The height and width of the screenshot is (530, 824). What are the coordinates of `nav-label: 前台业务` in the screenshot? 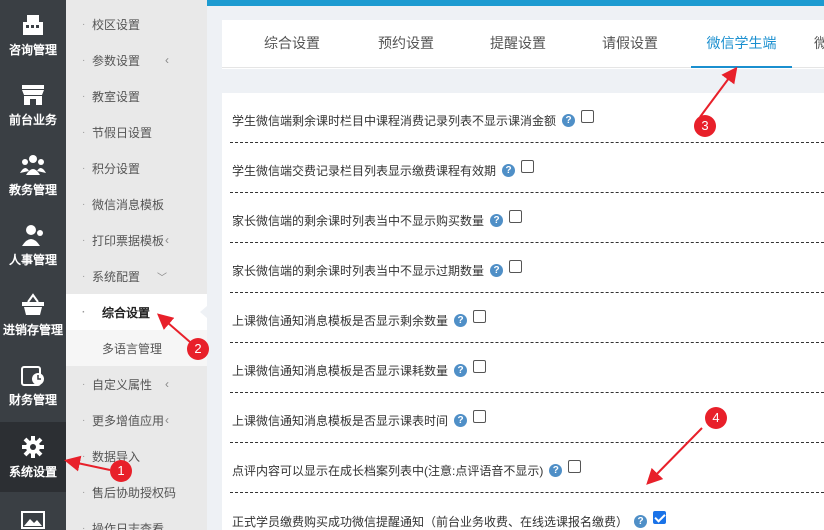 It's located at (32, 119).